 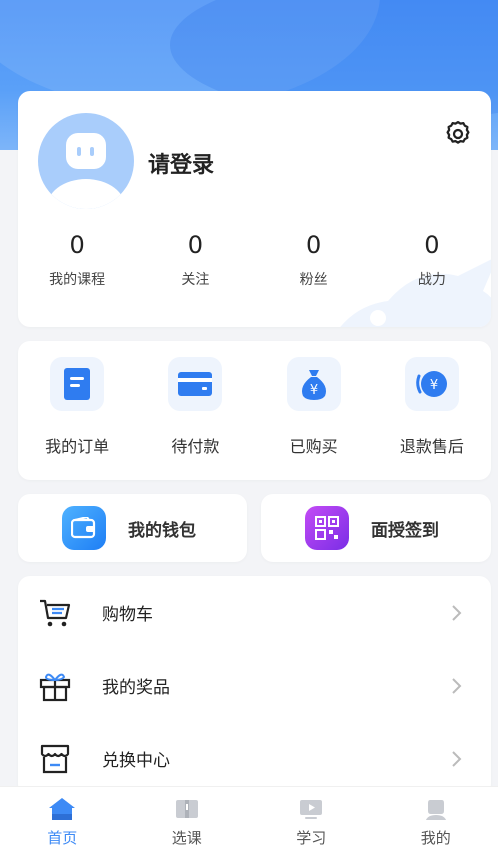 I want to click on home-icon, so click(x=62, y=809).